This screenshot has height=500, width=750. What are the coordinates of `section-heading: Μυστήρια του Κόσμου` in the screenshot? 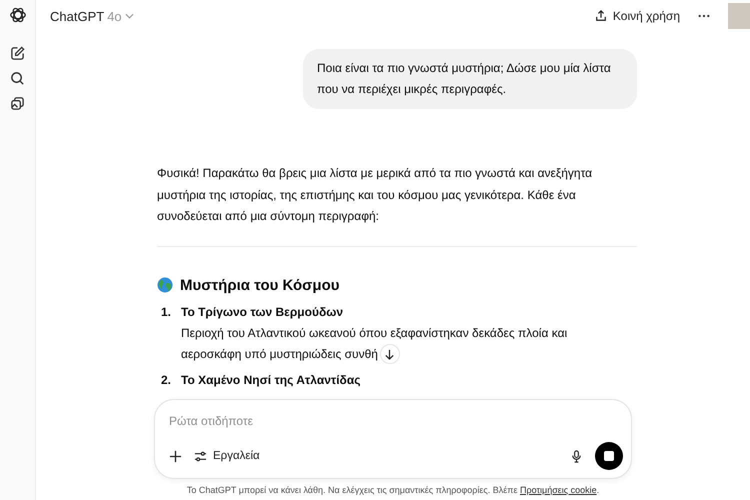 It's located at (260, 285).